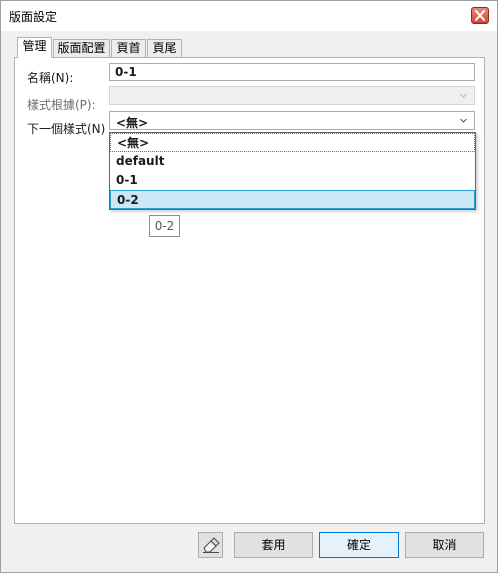 Image resolution: width=498 pixels, height=573 pixels. I want to click on dropdown-option-none: <無>, so click(292, 142).